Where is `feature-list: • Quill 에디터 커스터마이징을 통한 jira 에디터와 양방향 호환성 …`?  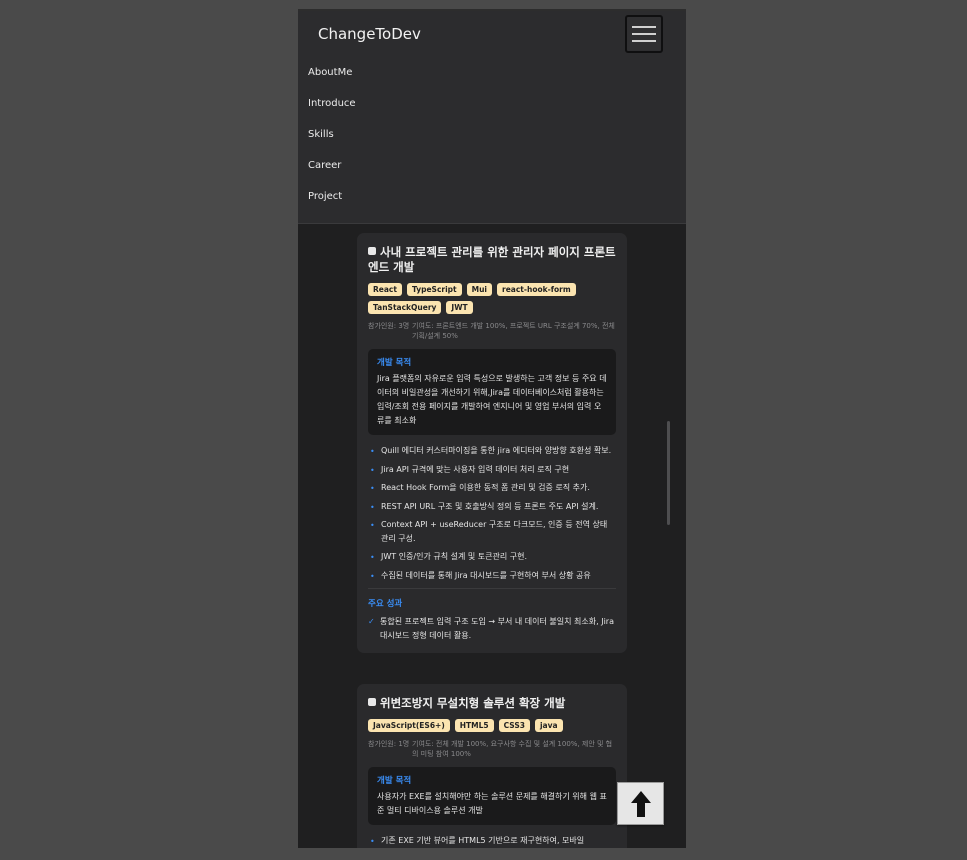
feature-list: • Quill 에디터 커스터마이징을 통한 jira 에디터와 양방향 호환성 … is located at coordinates (492, 513).